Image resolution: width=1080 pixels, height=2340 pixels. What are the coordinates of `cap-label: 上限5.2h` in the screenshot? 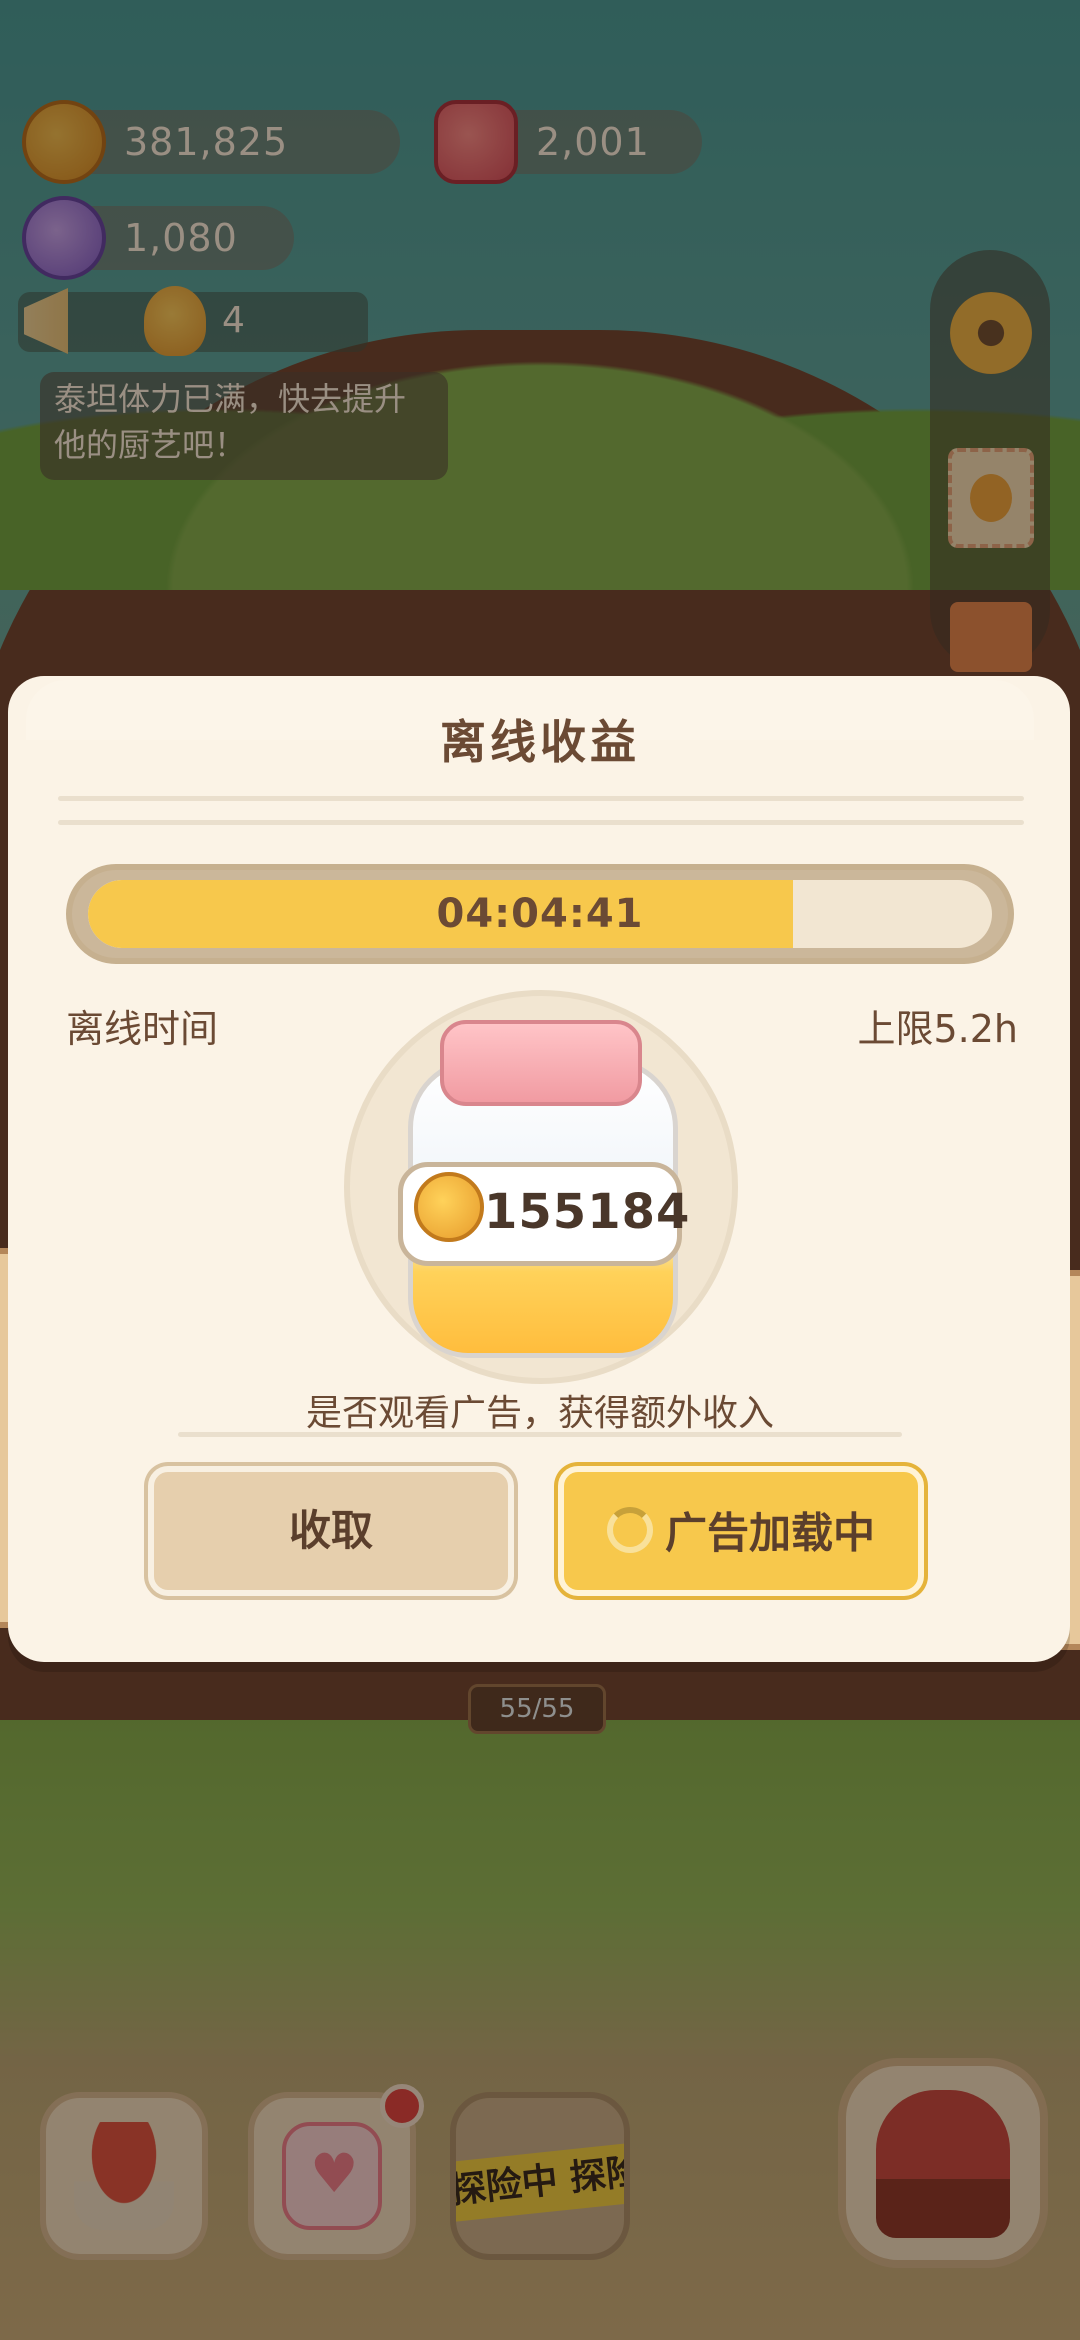 It's located at (937, 1029).